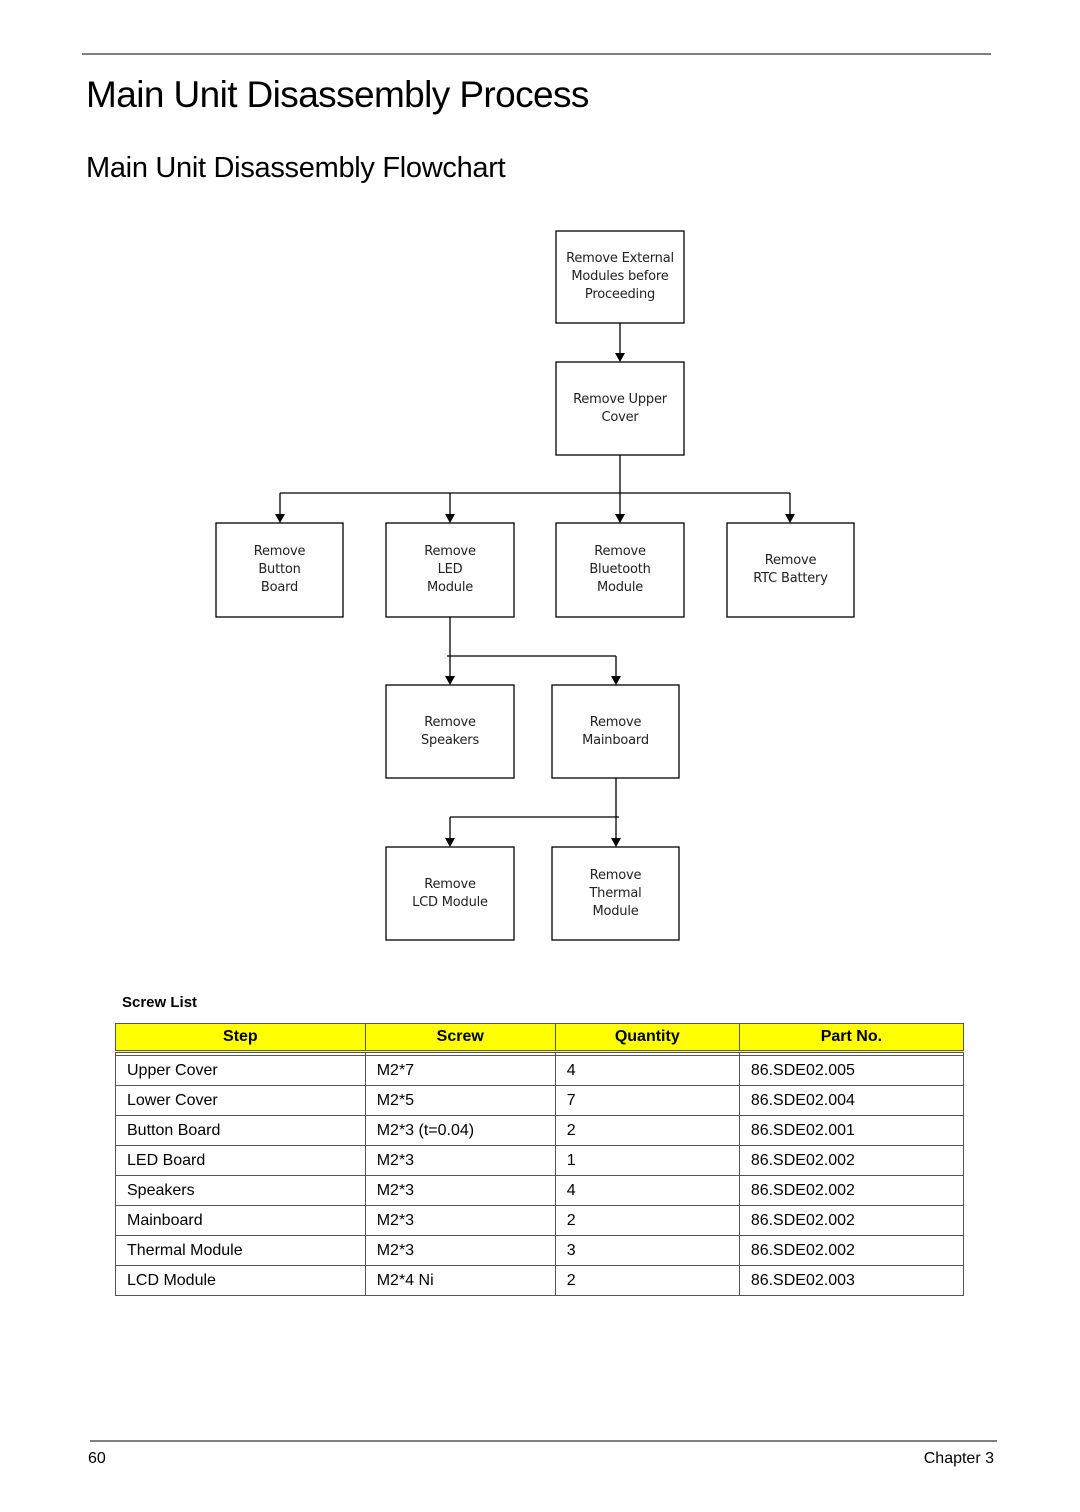 This screenshot has height=1512, width=1080. Describe the element at coordinates (240, 1280) in the screenshot. I see `step-cell: LCD Module` at that location.